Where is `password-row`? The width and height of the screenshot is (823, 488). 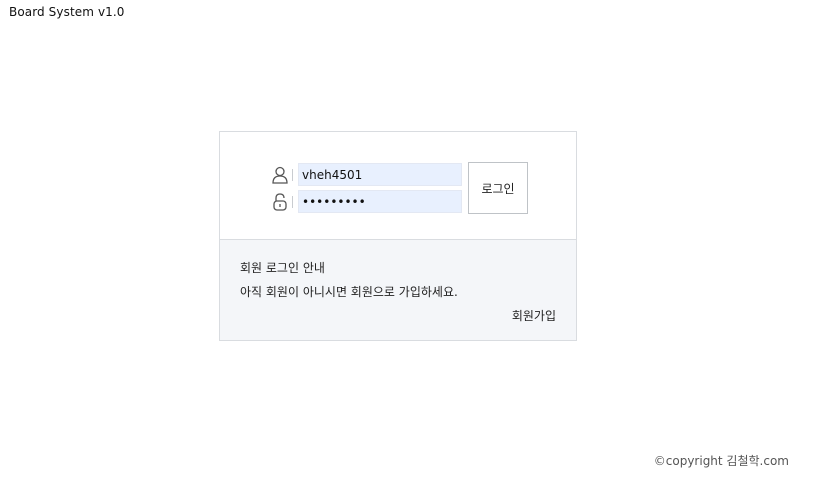
password-row is located at coordinates (370, 202).